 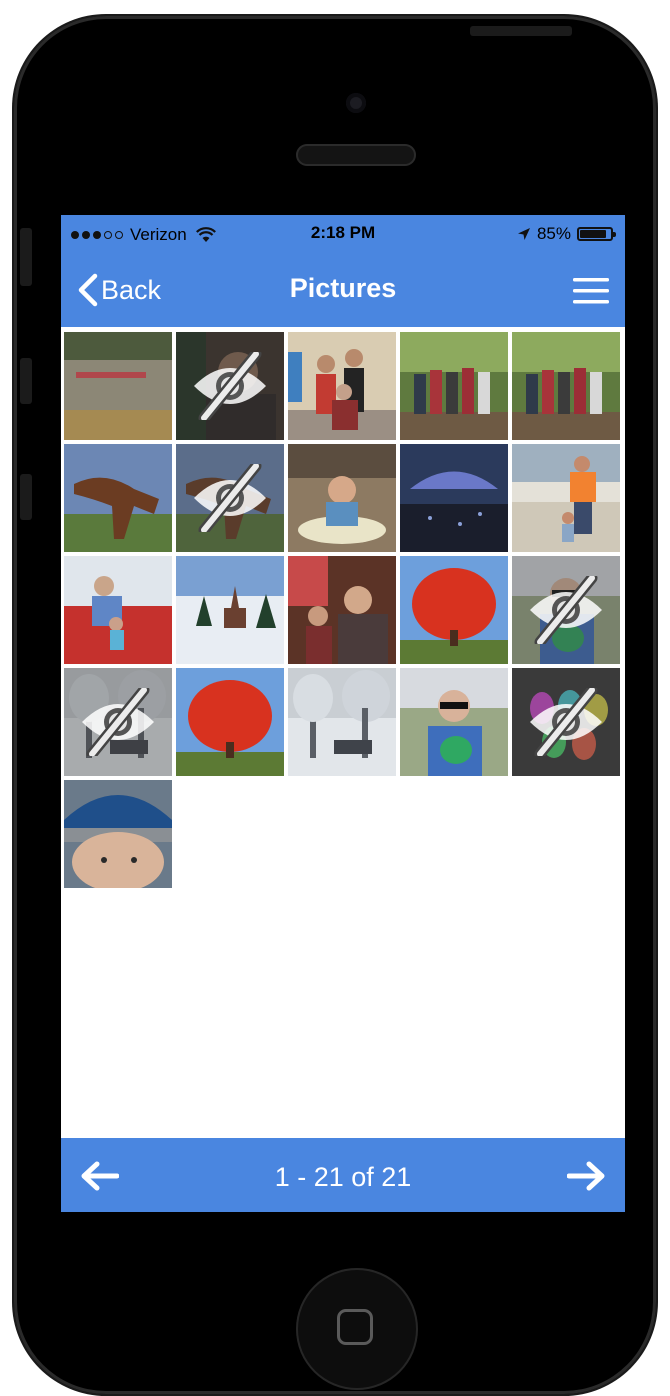 I want to click on status-right: 85%, so click(x=566, y=234).